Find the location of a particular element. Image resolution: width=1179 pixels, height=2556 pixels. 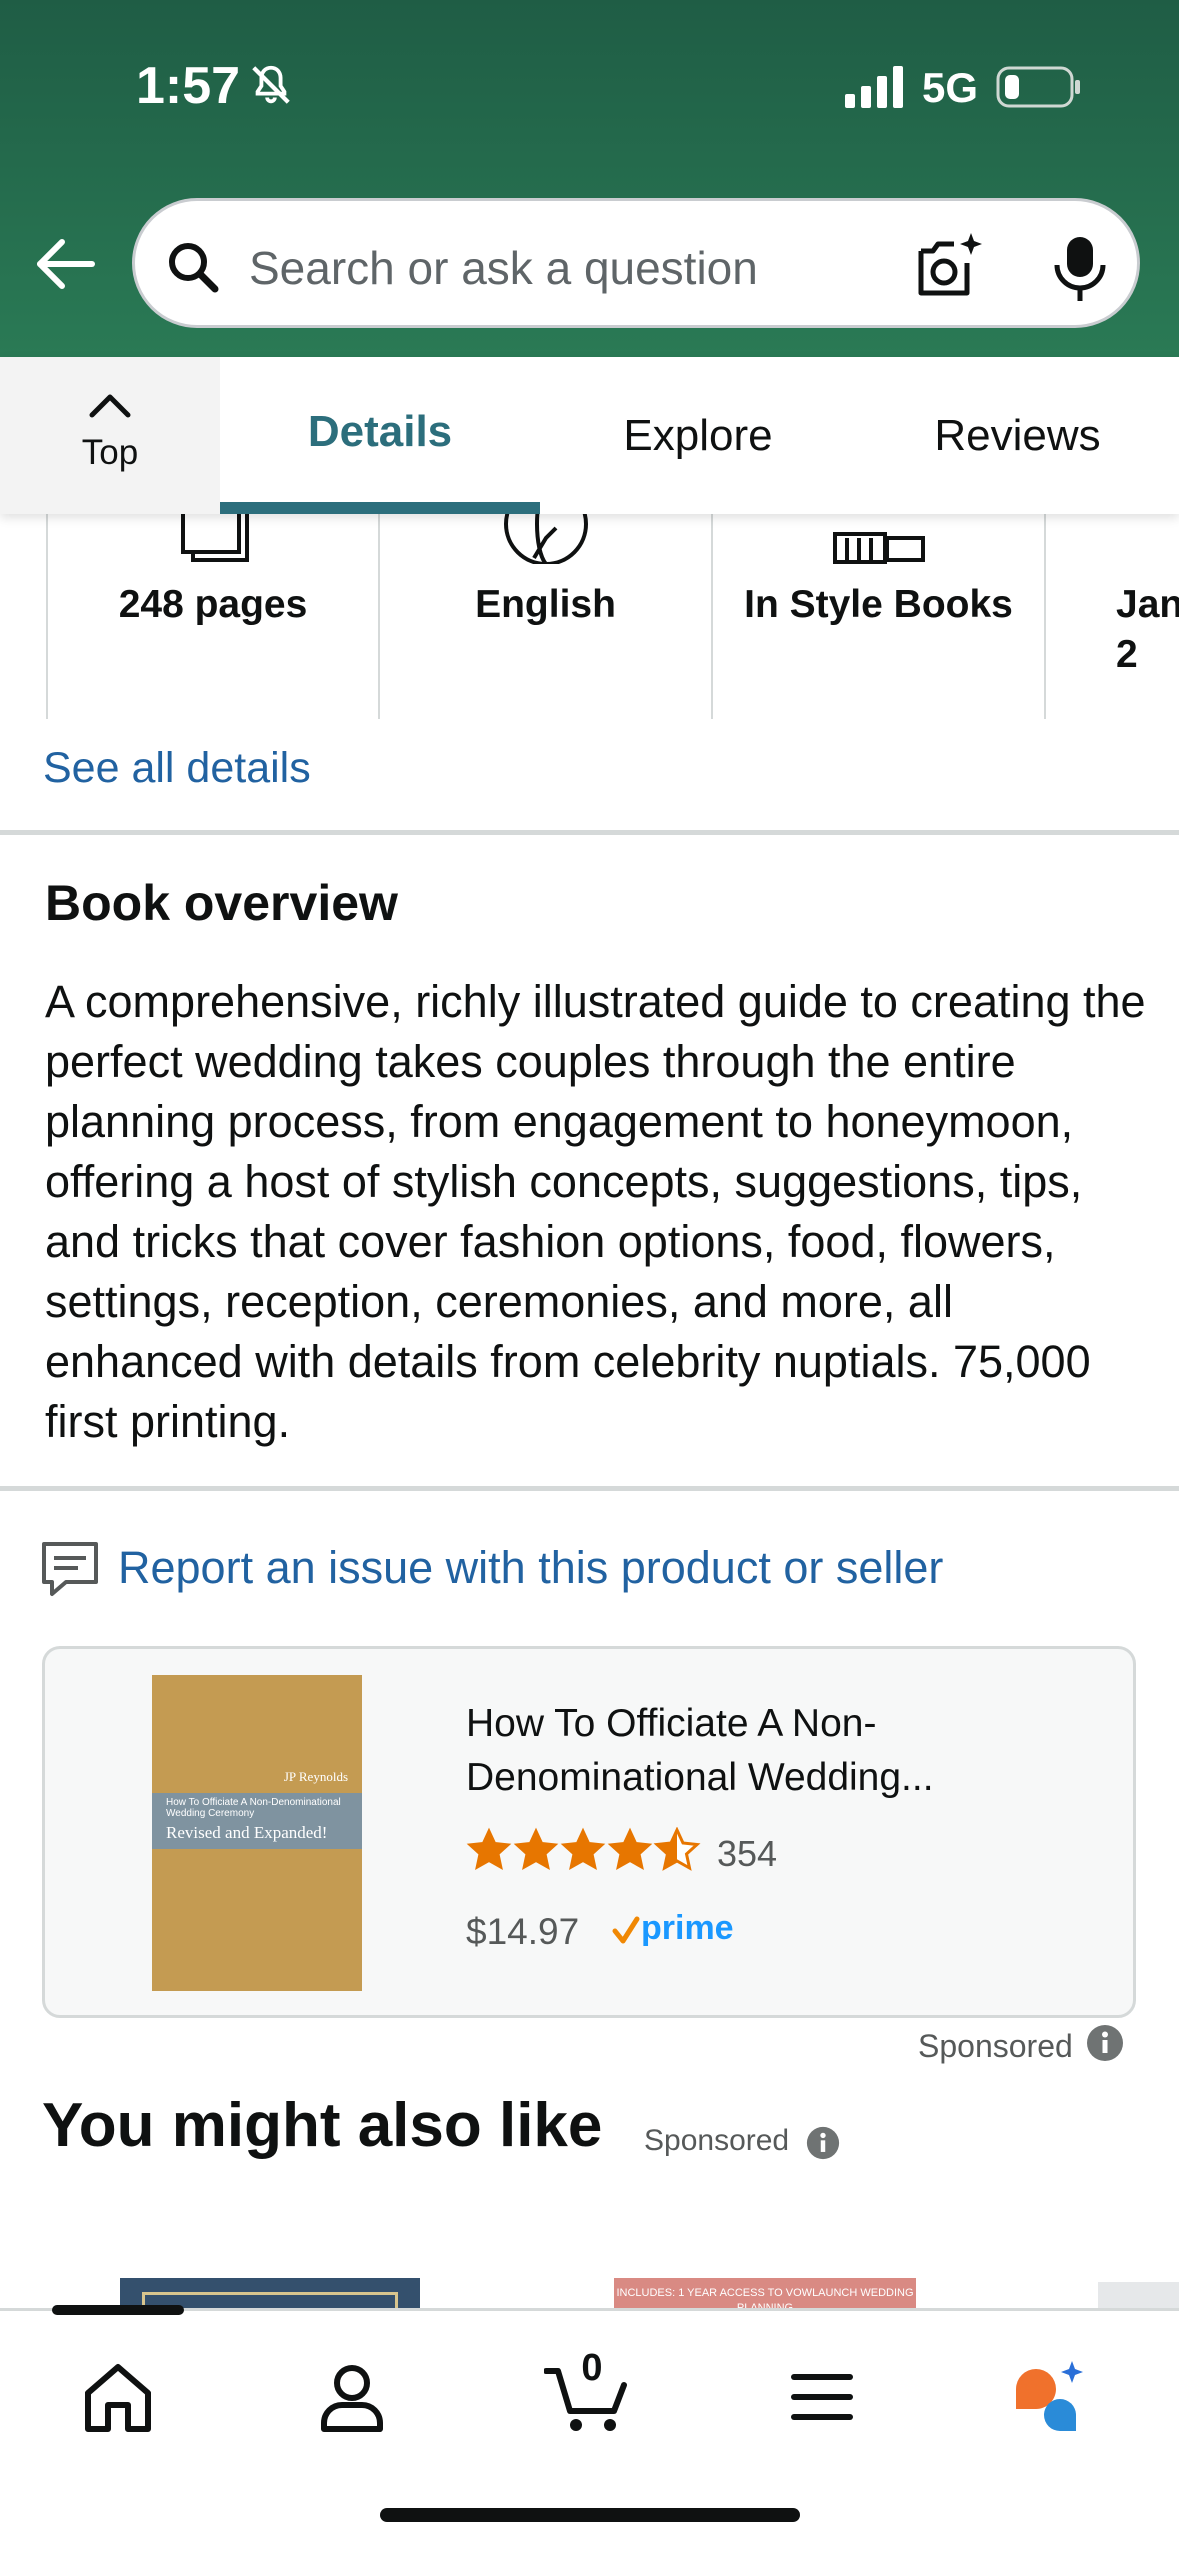

detail-card-publisher: In Style Books is located at coordinates (877, 616).